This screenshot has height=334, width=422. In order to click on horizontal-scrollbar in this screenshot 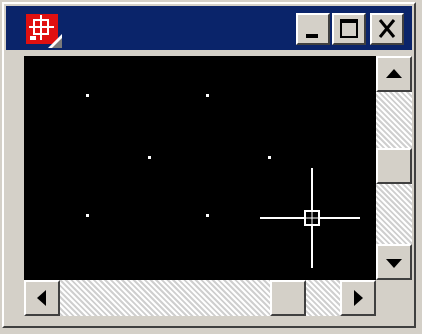, I will do `click(200, 298)`.